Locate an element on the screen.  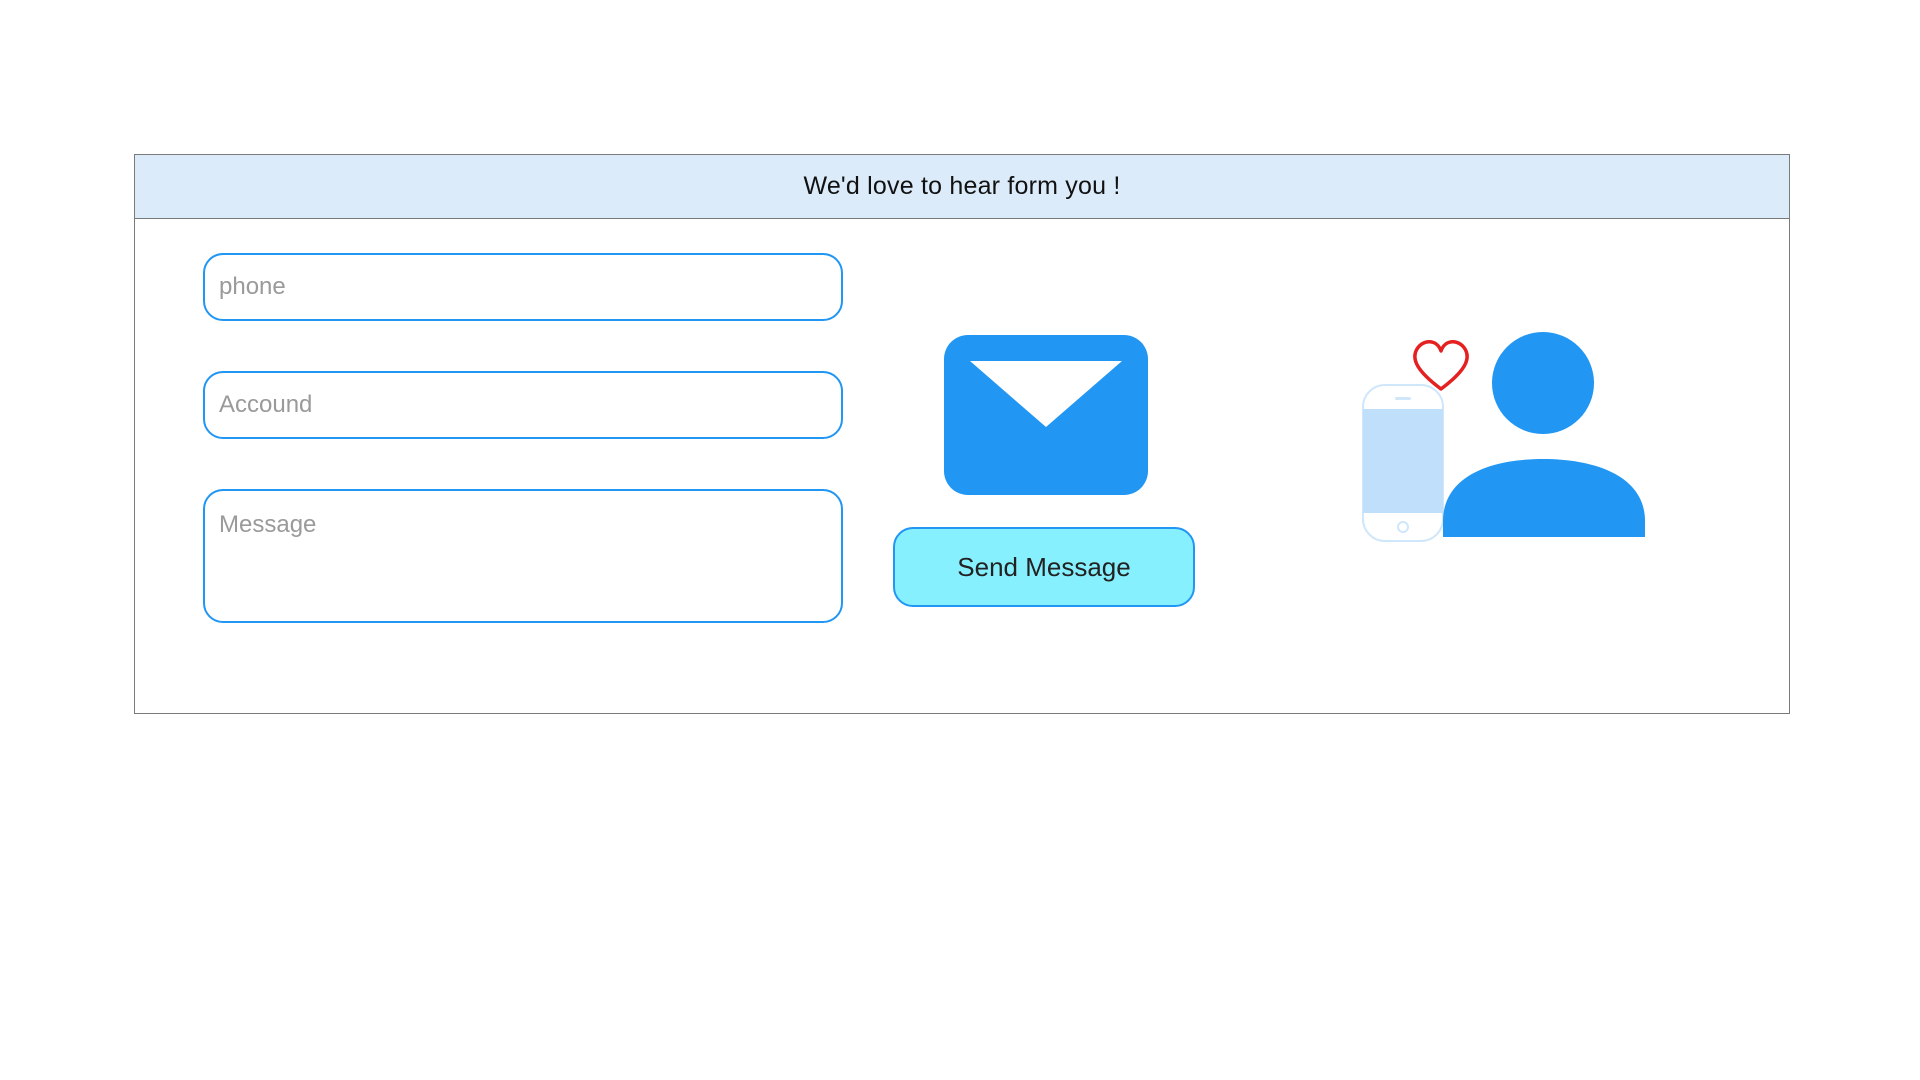
send-message-button: Send Message is located at coordinates (1044, 567).